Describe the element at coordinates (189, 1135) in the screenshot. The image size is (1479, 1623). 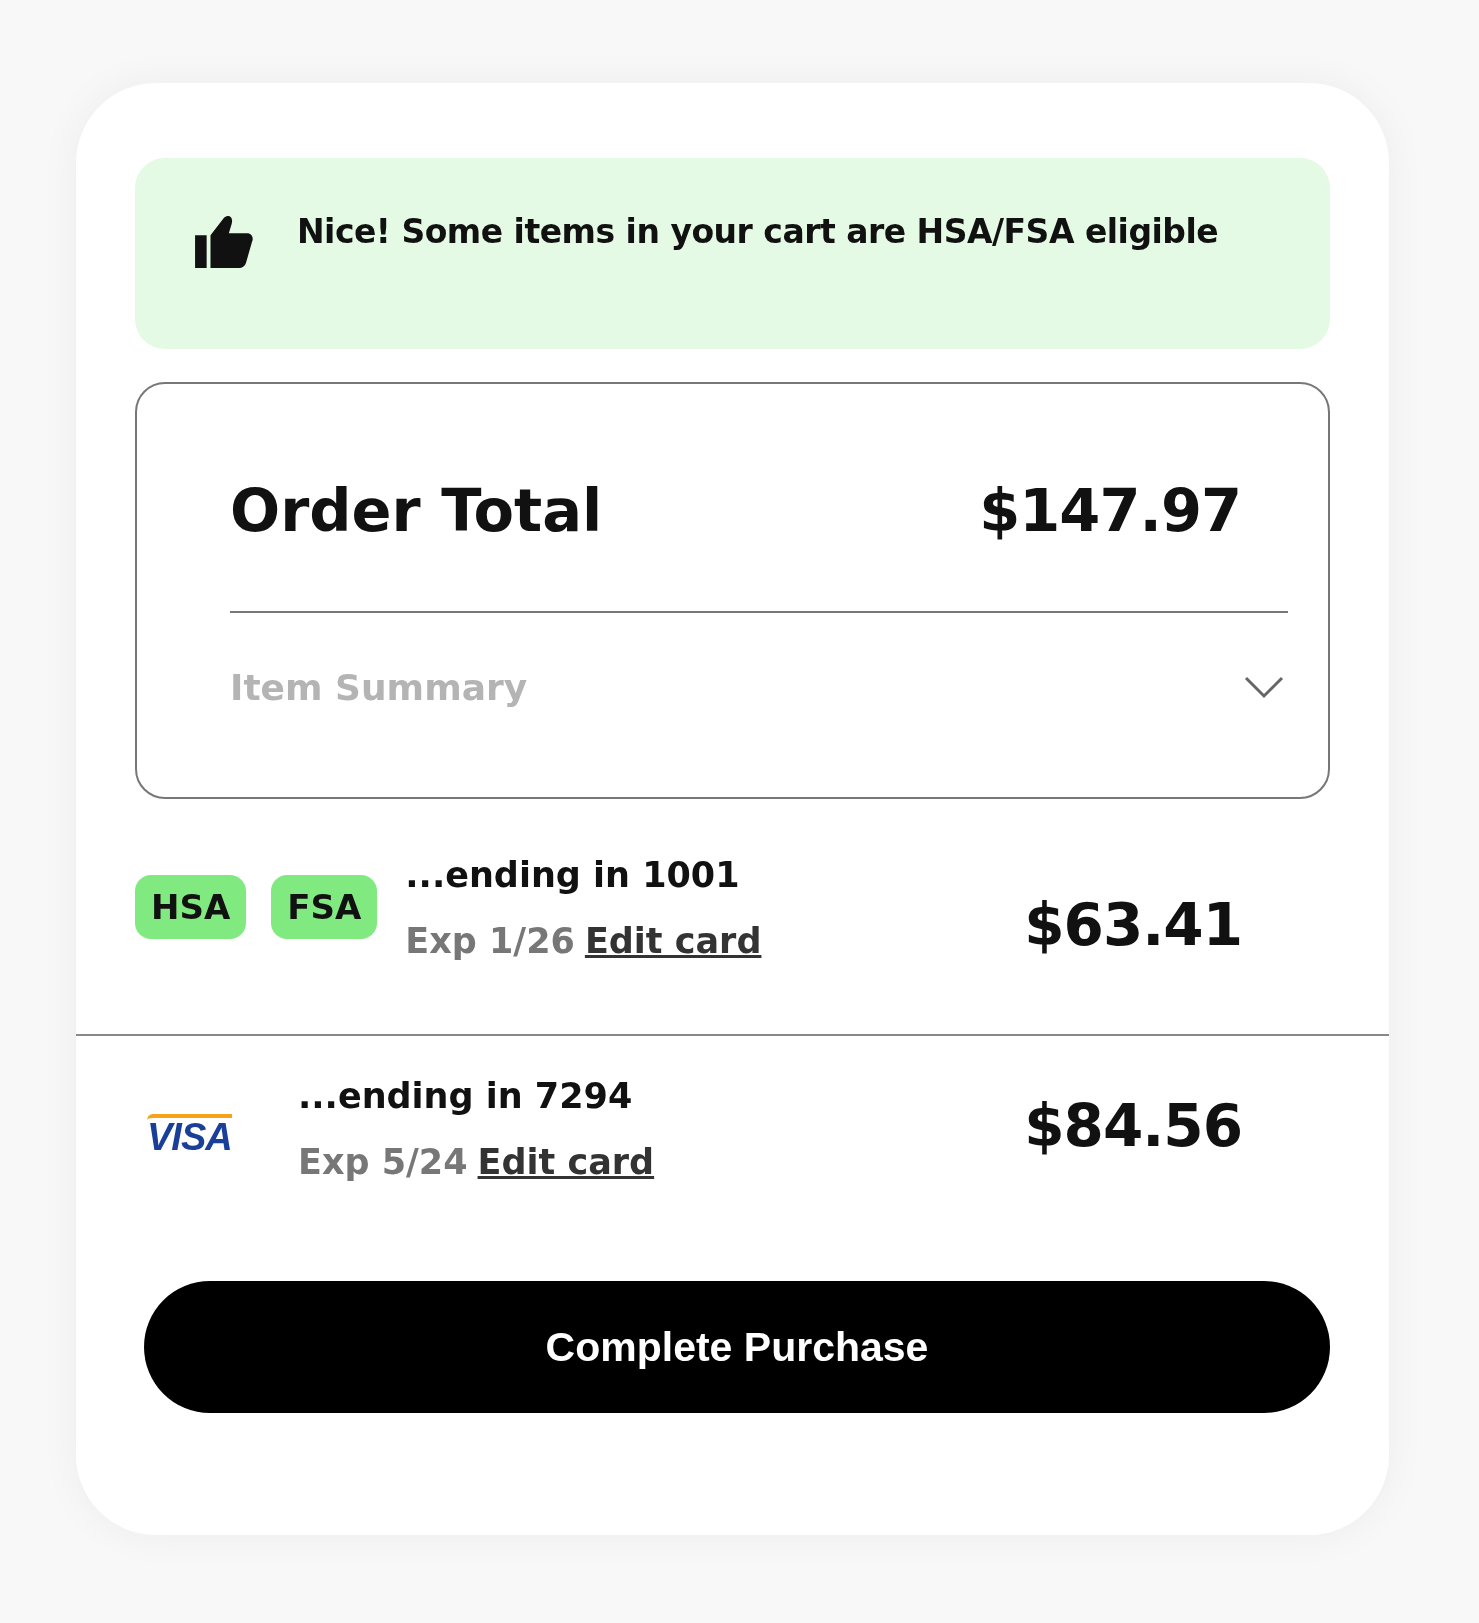
I see `card-brand-logo: VISA` at that location.